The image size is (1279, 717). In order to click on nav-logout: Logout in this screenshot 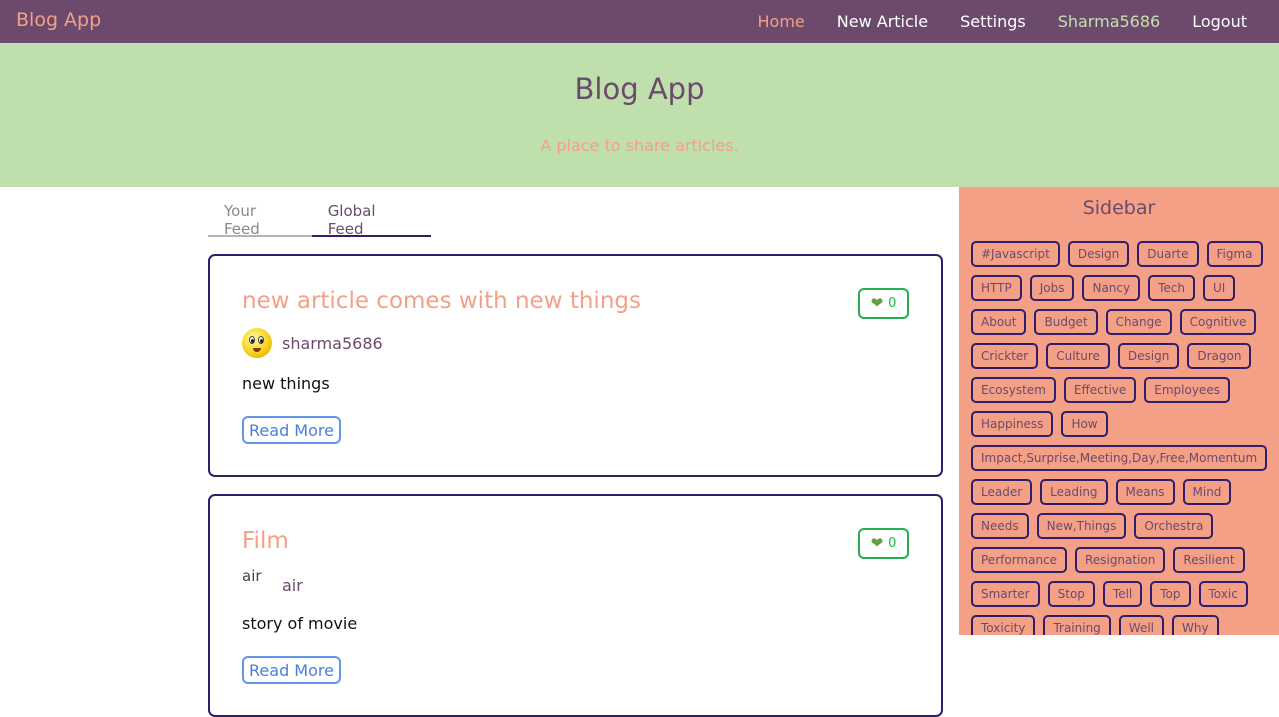, I will do `click(1219, 21)`.